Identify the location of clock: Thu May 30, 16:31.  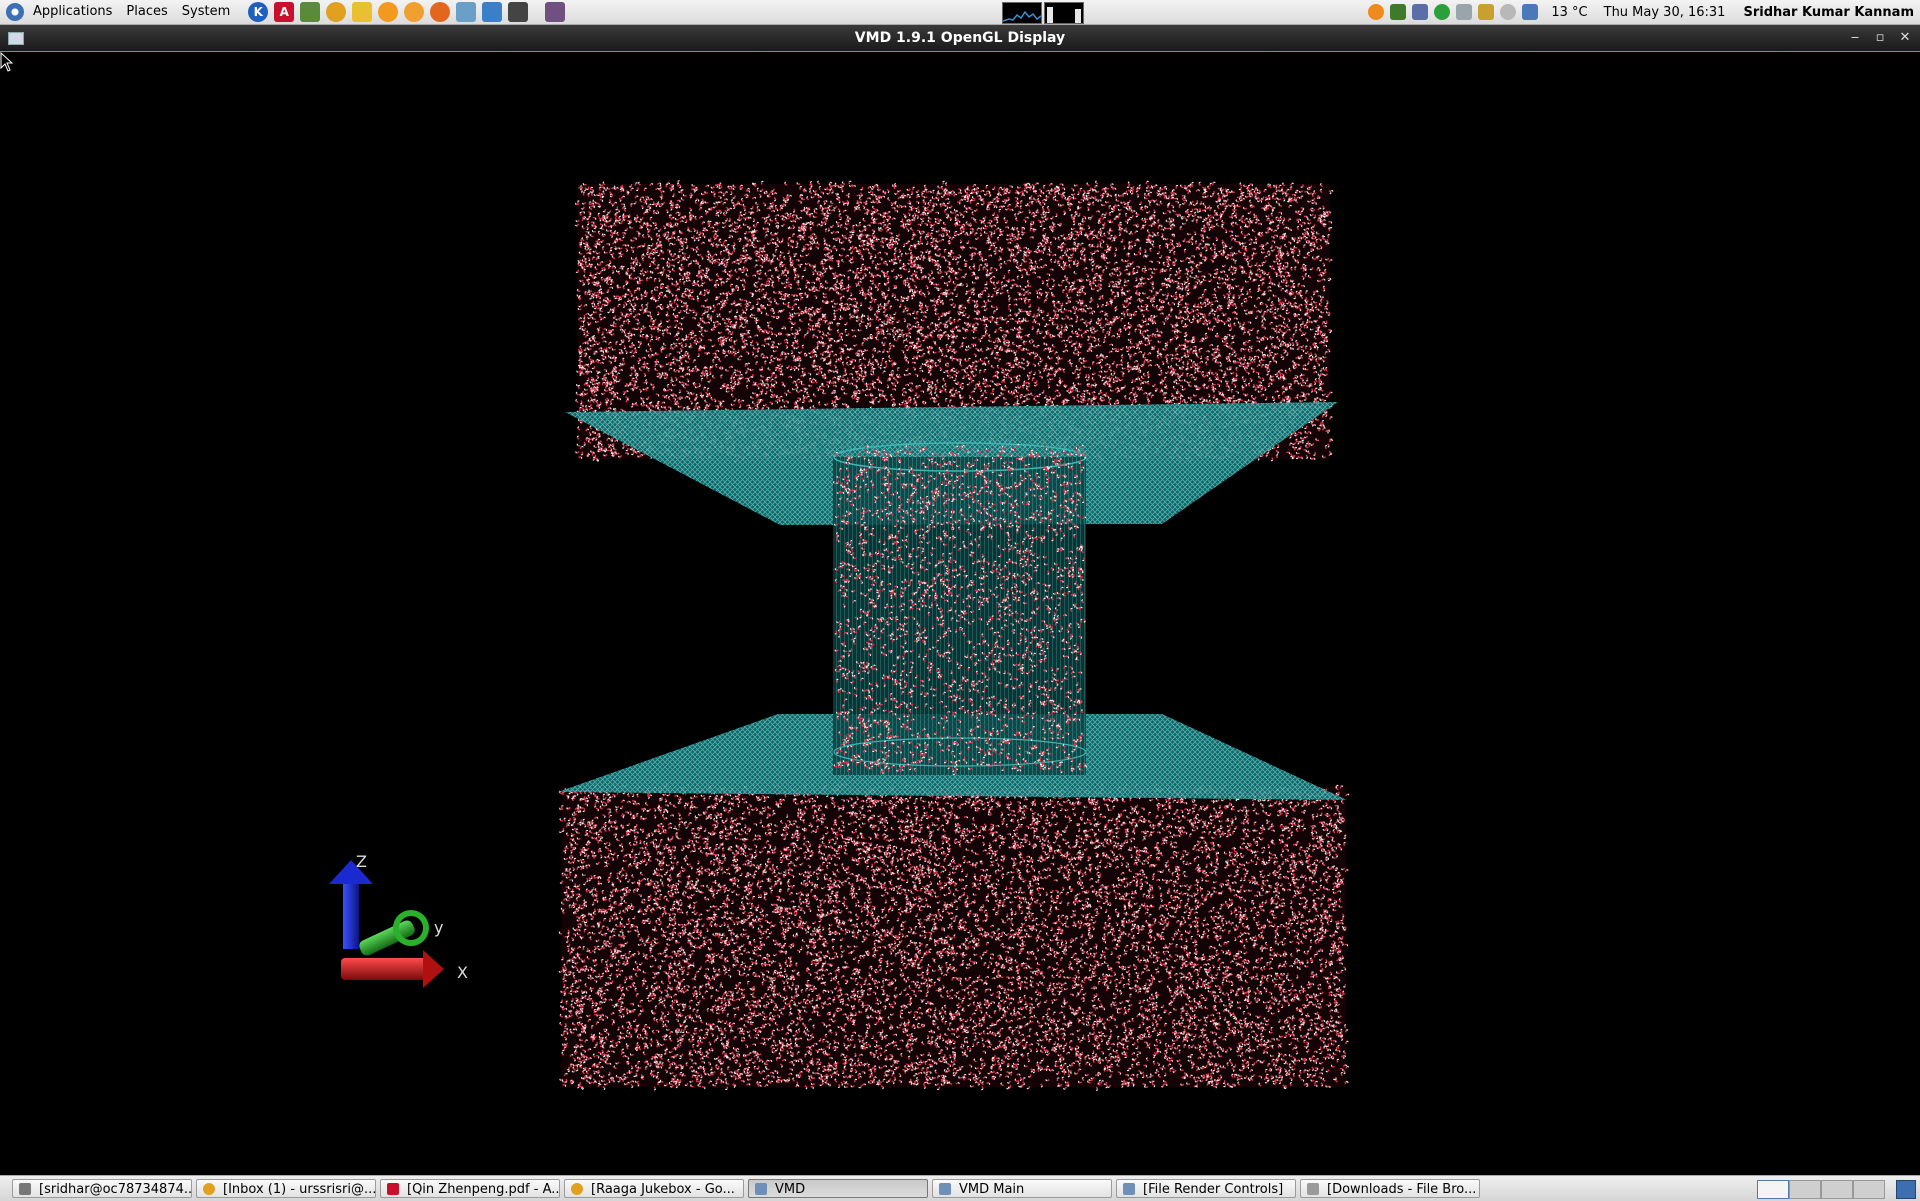
(1665, 12).